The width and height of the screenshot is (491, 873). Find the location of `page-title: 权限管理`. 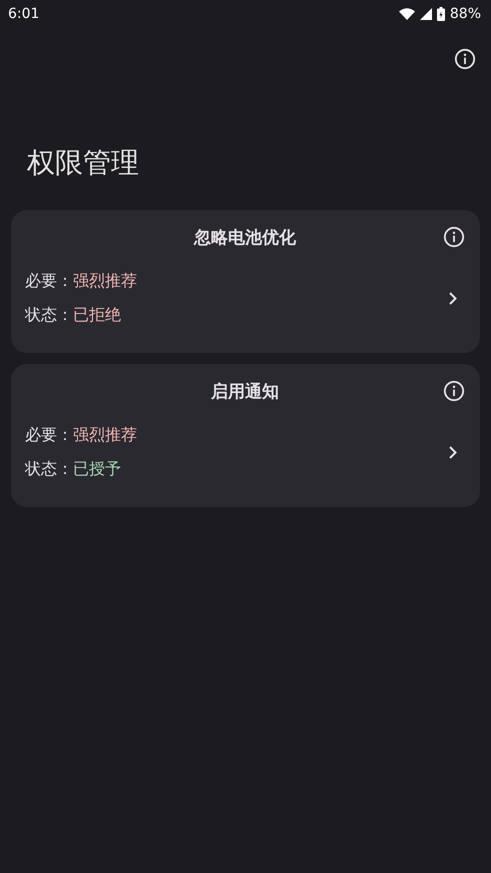

page-title: 权限管理 is located at coordinates (83, 163).